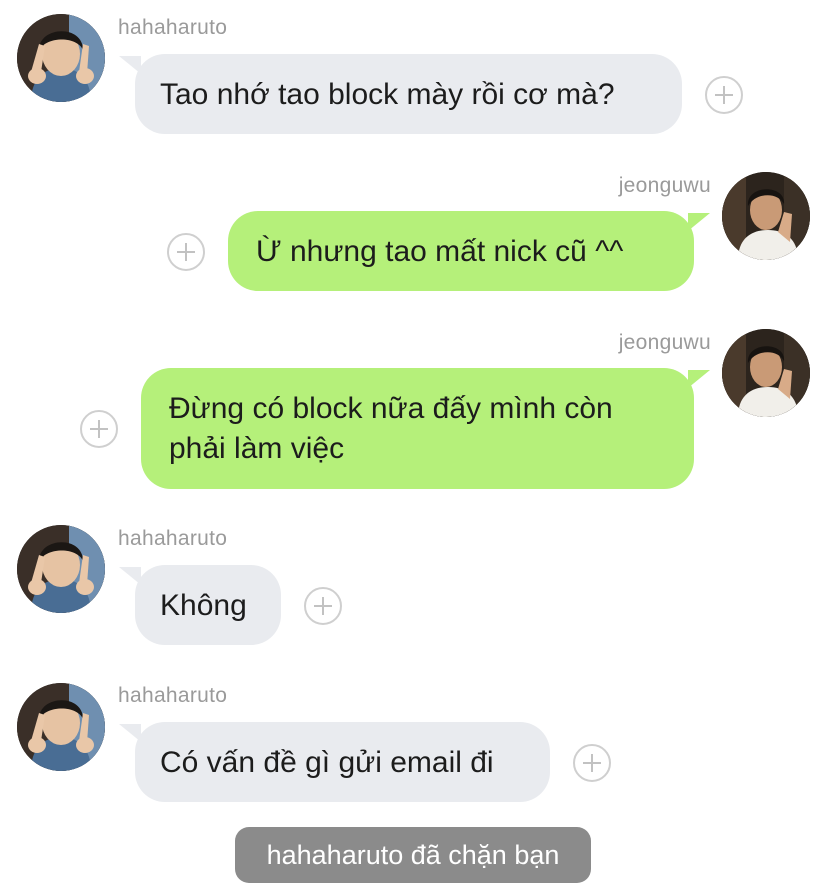 The image size is (828, 887). I want to click on message-bubble-outgoing: Ừ nhưng tao mất nick cũ ^^, so click(469, 251).